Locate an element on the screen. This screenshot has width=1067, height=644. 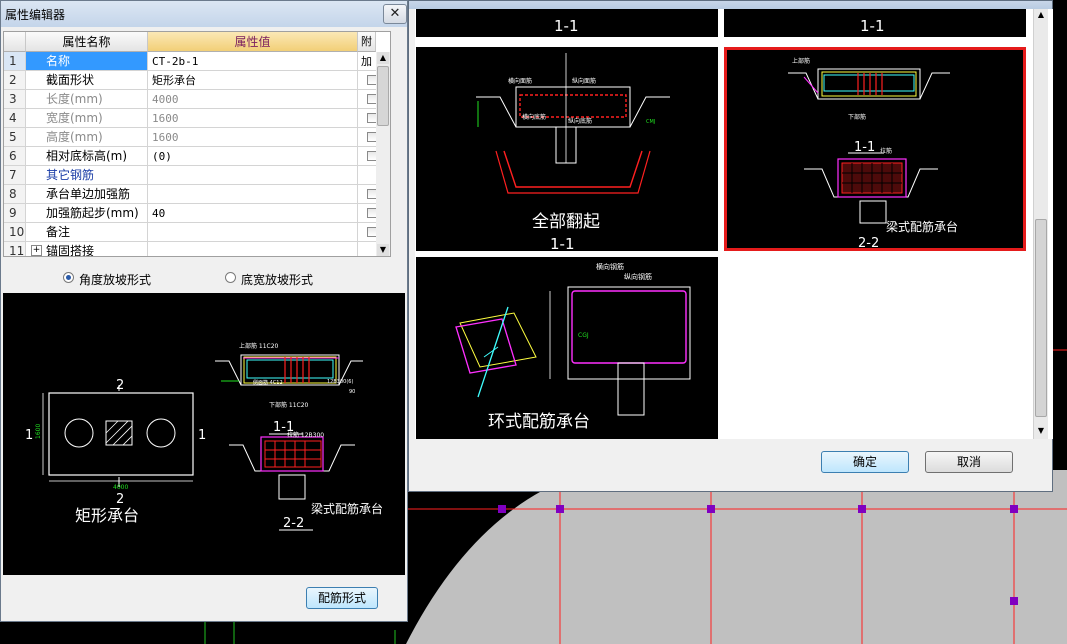
thumb-c-hbar: 横向面筋 is located at coordinates (520, 81).